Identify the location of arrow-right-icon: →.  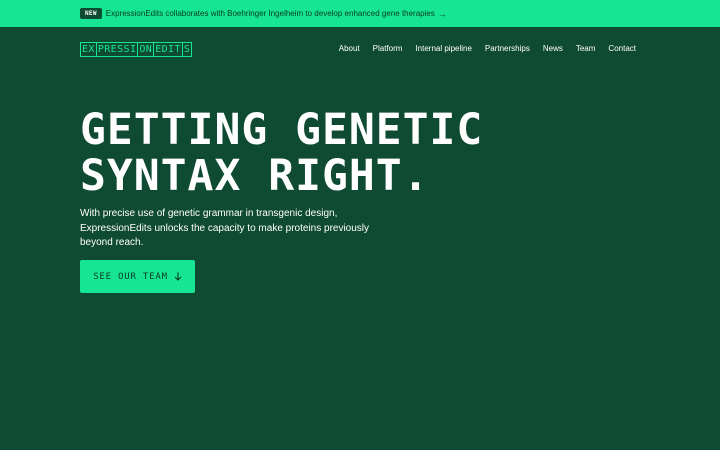
(442, 13).